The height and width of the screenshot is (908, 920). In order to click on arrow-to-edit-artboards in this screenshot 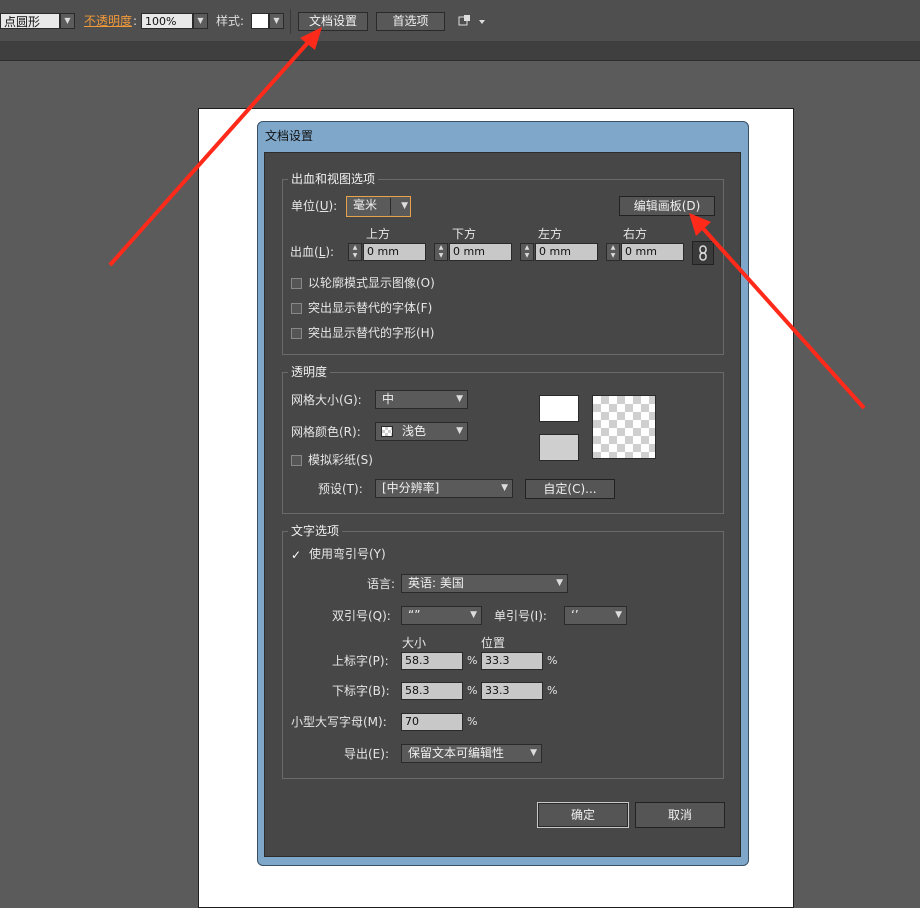, I will do `click(777, 311)`.